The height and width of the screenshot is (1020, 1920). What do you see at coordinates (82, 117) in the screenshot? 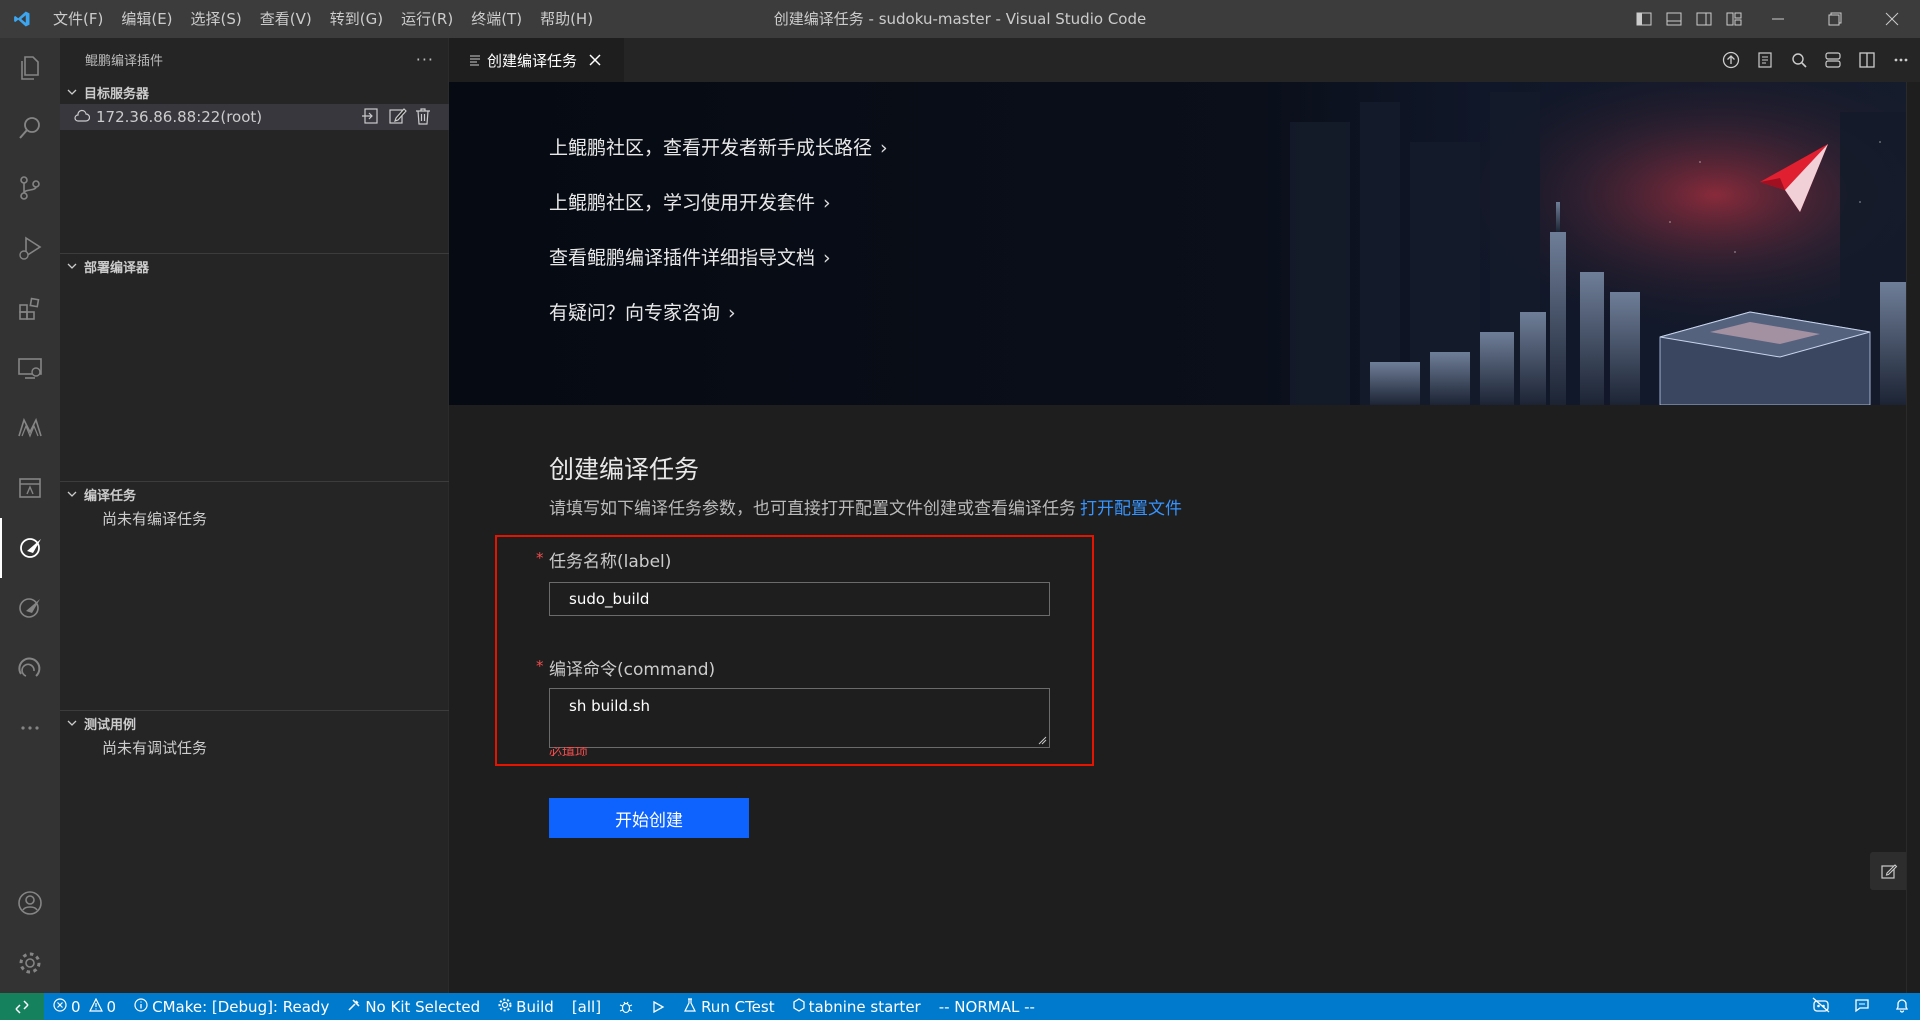
I see `server-cloud-icon` at bounding box center [82, 117].